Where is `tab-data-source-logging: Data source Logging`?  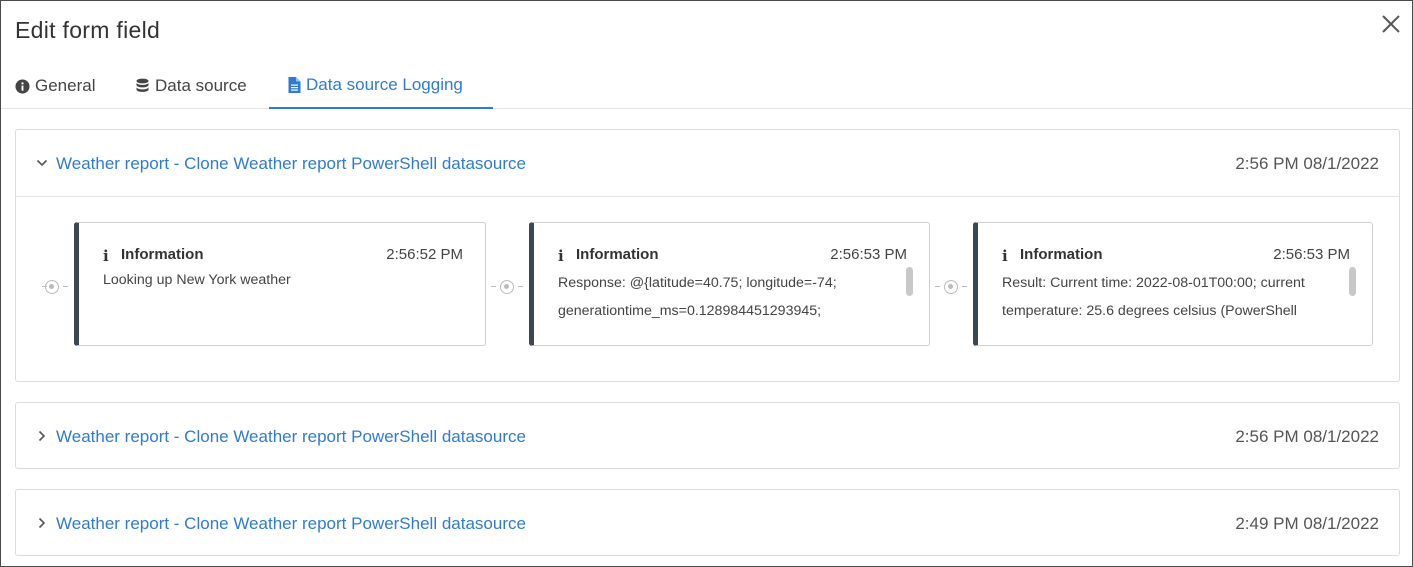
tab-data-source-logging: Data source Logging is located at coordinates (381, 86).